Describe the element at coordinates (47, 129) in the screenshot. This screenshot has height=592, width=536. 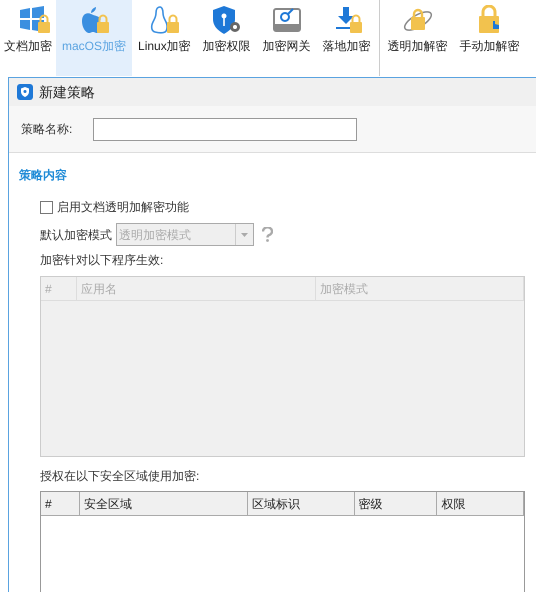
I see `field-label: 策略名称:` at that location.